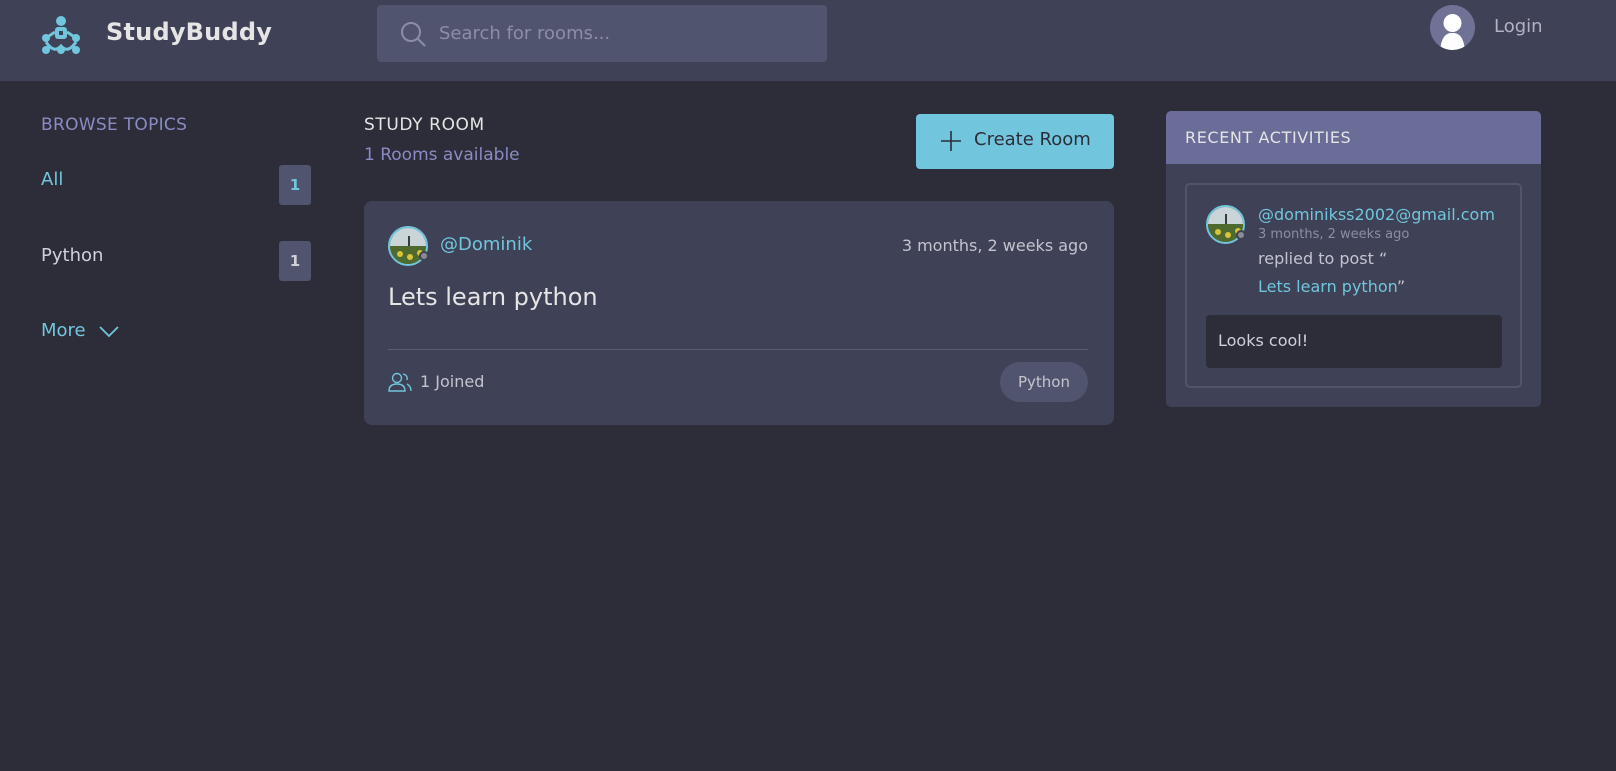  Describe the element at coordinates (189, 32) in the screenshot. I see `brand-name: StudyBuddy` at that location.